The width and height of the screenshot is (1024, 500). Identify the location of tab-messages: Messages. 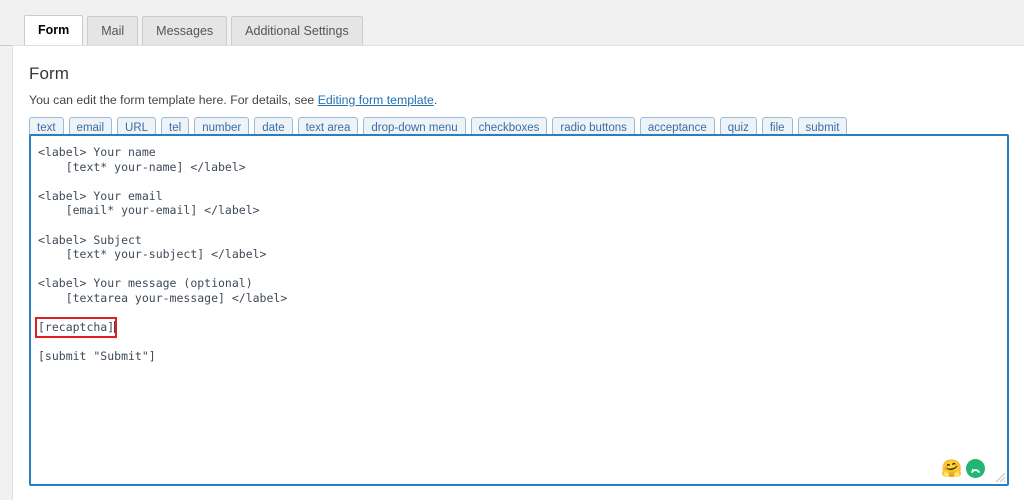
(185, 30).